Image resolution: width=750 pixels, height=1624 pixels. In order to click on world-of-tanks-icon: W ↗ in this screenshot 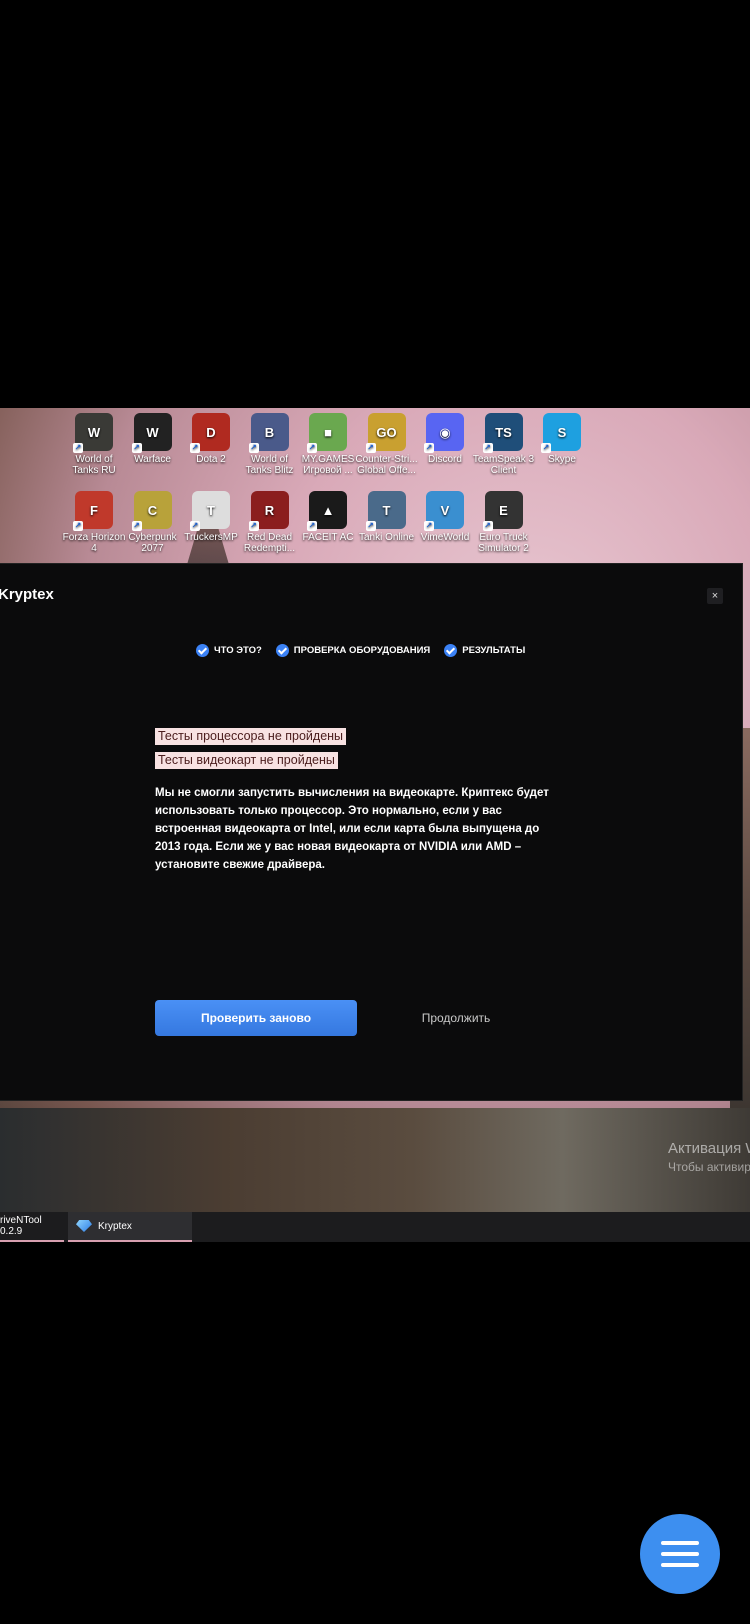, I will do `click(93, 433)`.